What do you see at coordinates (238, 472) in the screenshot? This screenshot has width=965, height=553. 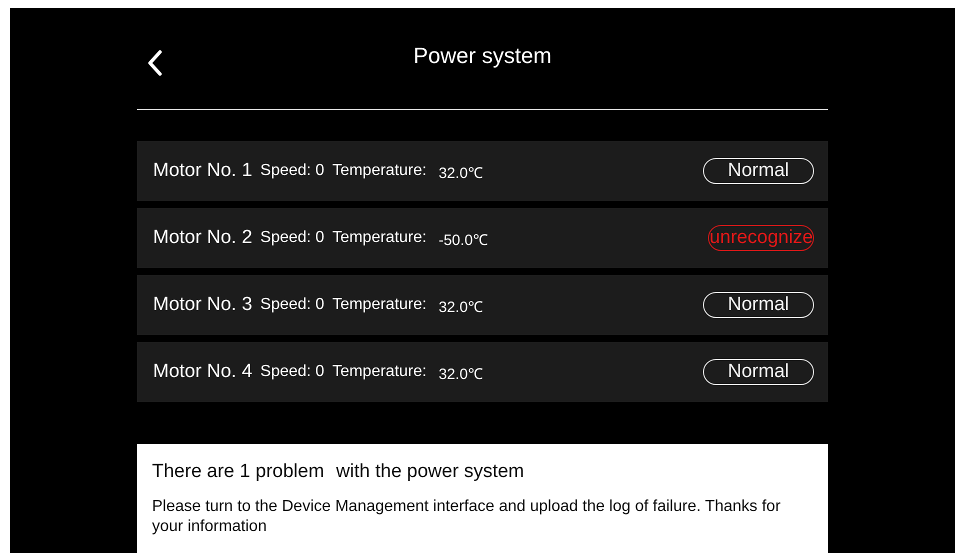 I see `problem-summary: There are 1 problem` at bounding box center [238, 472].